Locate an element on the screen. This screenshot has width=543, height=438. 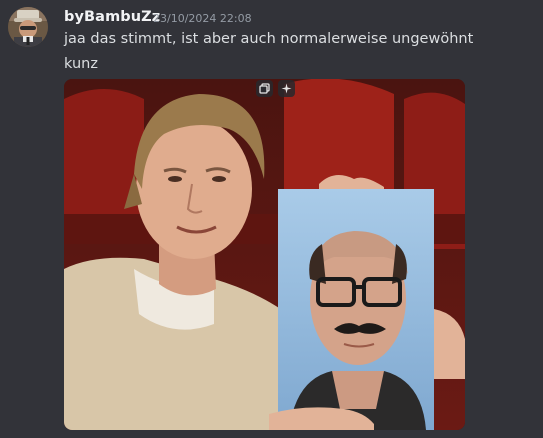
media-actions is located at coordinates (275, 88).